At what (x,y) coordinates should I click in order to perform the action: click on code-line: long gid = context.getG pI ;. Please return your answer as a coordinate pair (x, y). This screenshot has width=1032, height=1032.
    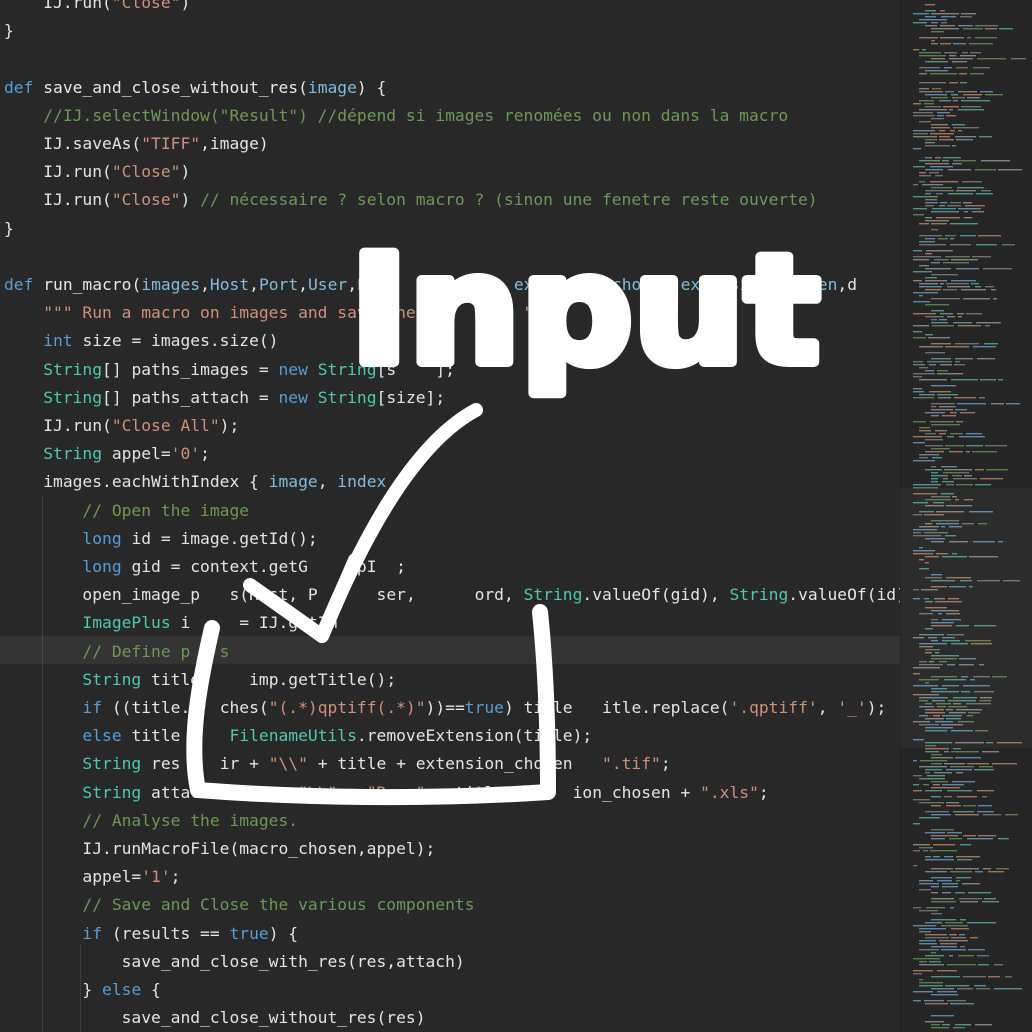
    Looking at the image, I should click on (205, 567).